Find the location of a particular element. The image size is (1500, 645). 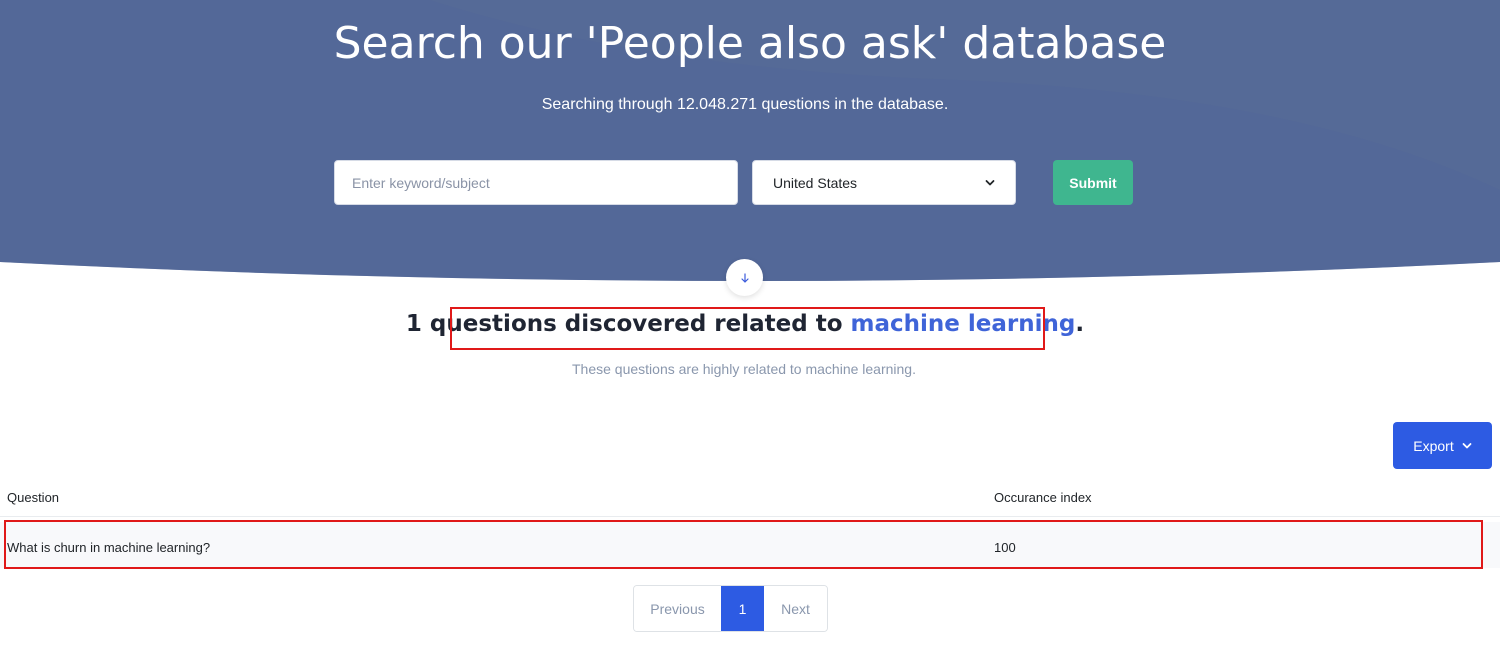

pagination: Previous 1 Next is located at coordinates (730, 608).